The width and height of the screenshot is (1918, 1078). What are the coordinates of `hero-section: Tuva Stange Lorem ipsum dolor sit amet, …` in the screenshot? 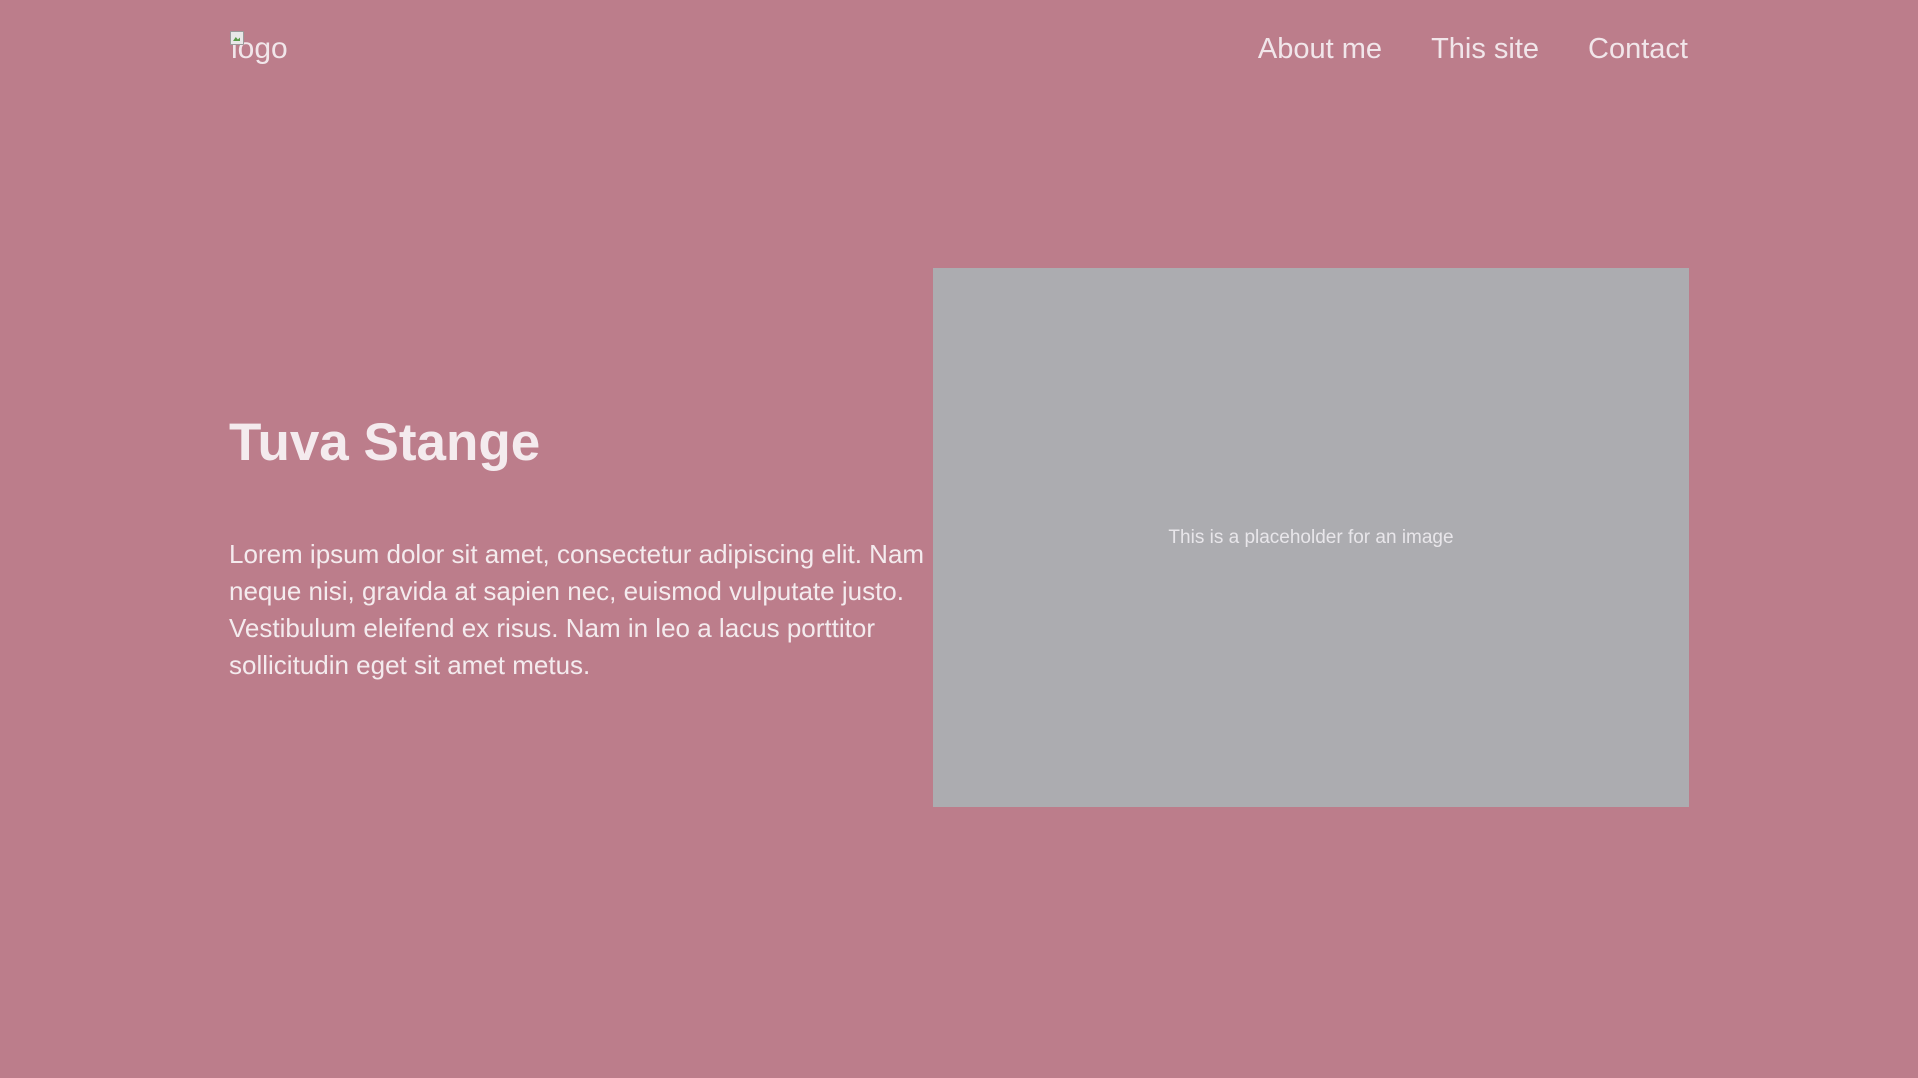 It's located at (579, 546).